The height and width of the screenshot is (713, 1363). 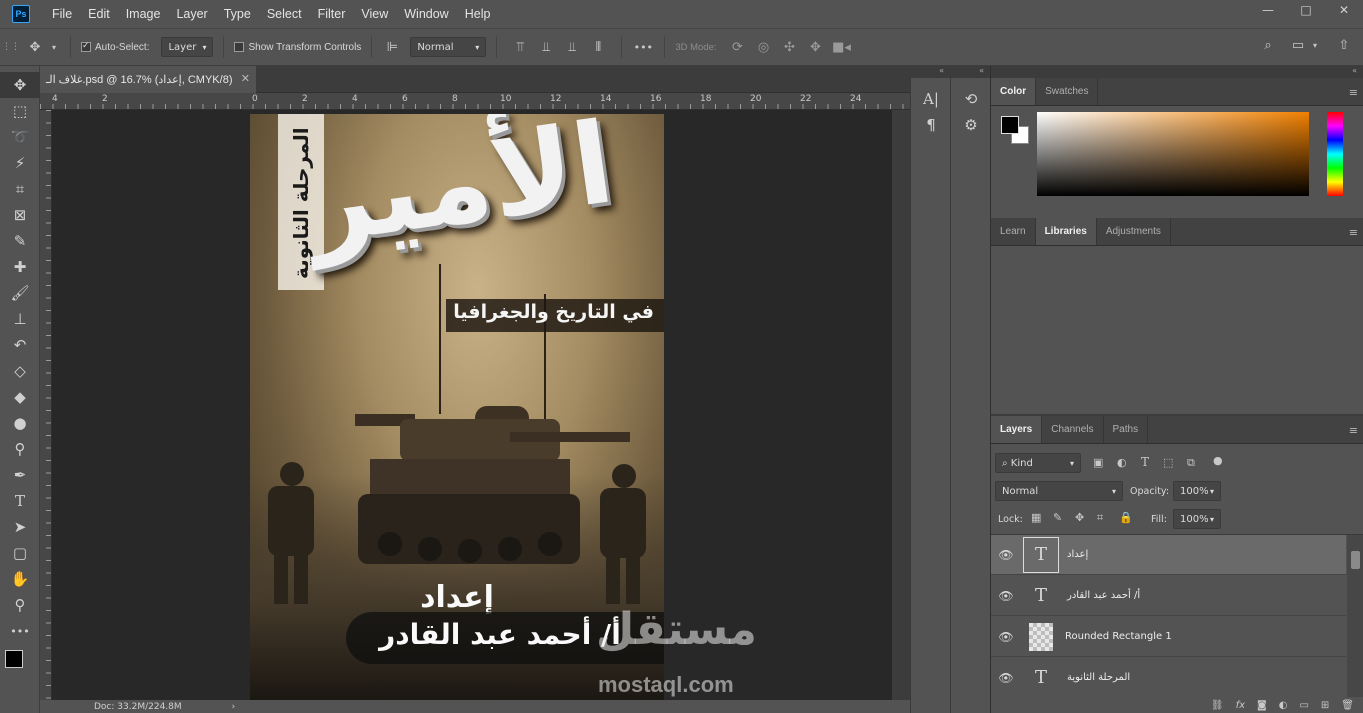 What do you see at coordinates (478, 14) in the screenshot?
I see `menu-help: Help` at bounding box center [478, 14].